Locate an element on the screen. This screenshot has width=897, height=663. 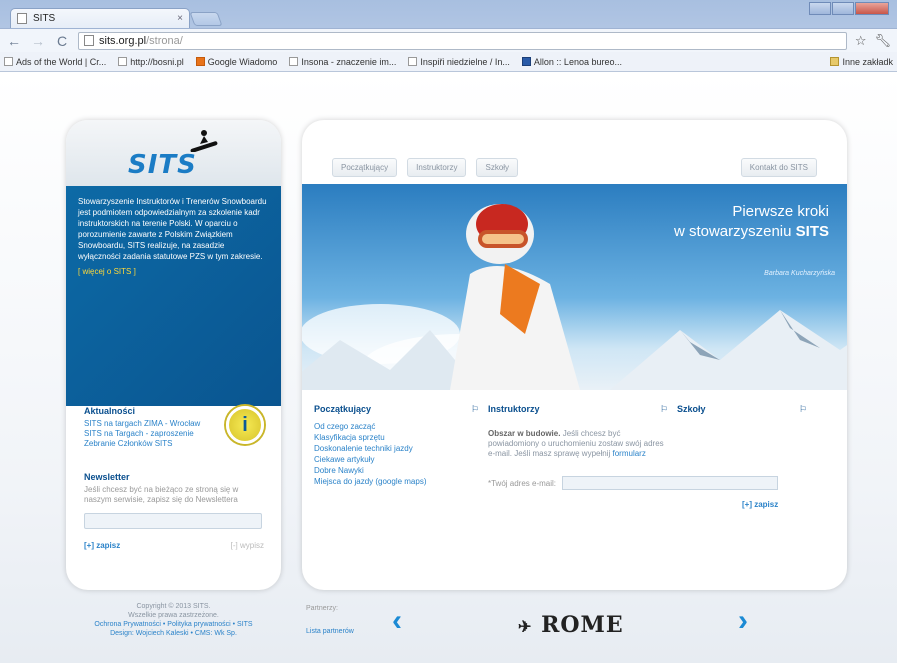
snowboarder-photo is located at coordinates (515, 297).